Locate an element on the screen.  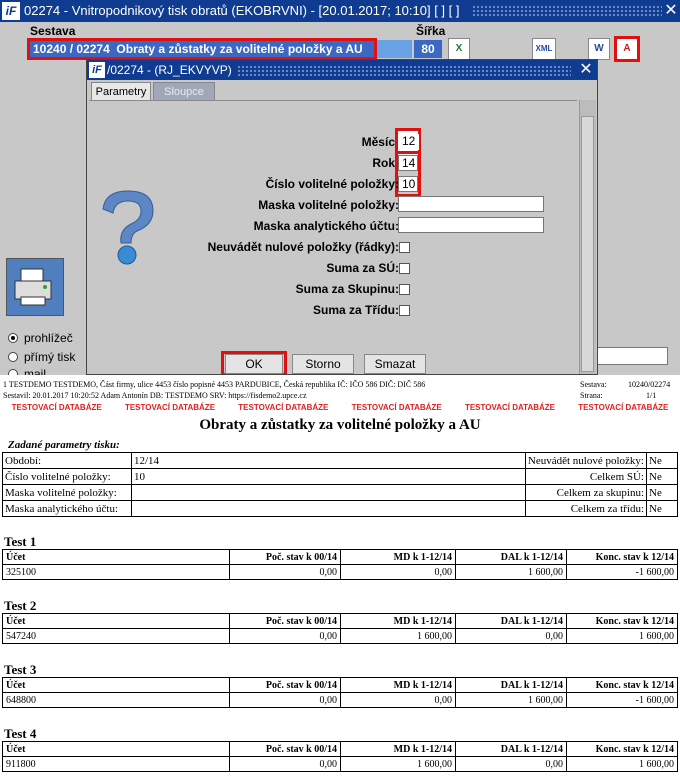
maska-au-label: Maska analytického účtu: is located at coordinates (326, 226).